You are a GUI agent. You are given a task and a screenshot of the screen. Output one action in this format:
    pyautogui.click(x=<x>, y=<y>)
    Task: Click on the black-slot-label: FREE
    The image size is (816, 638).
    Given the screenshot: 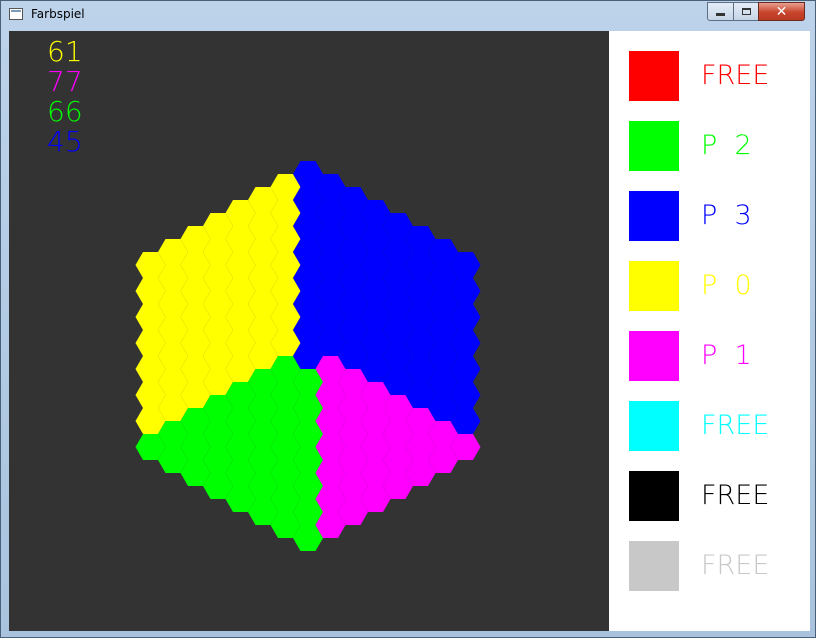 What is the action you would take?
    pyautogui.click(x=735, y=495)
    